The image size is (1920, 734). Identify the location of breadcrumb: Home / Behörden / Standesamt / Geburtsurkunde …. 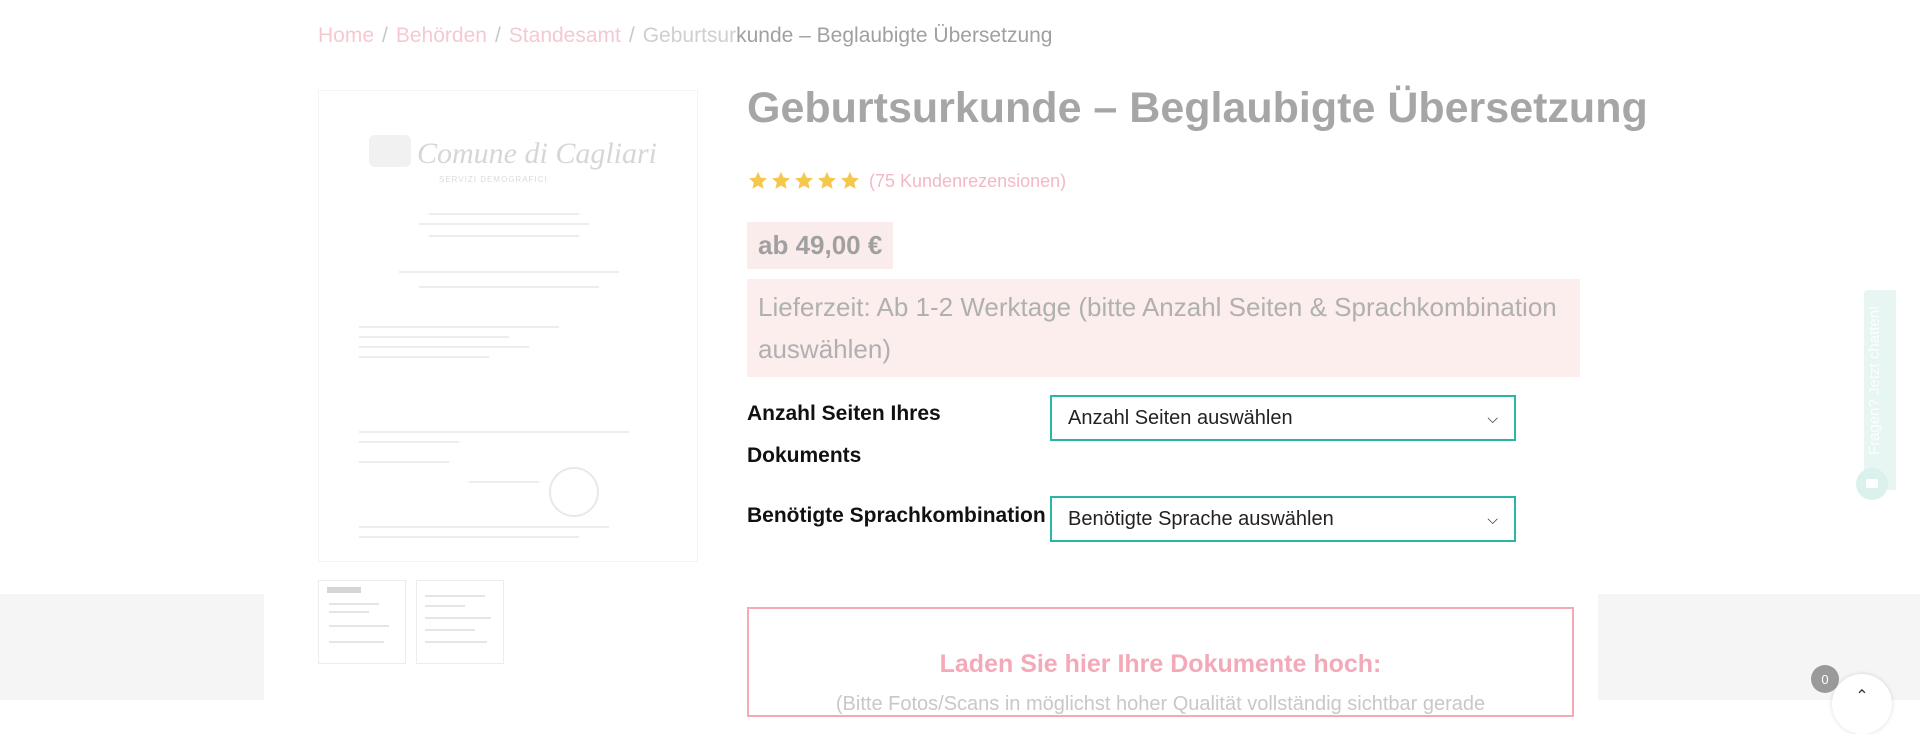
(685, 36).